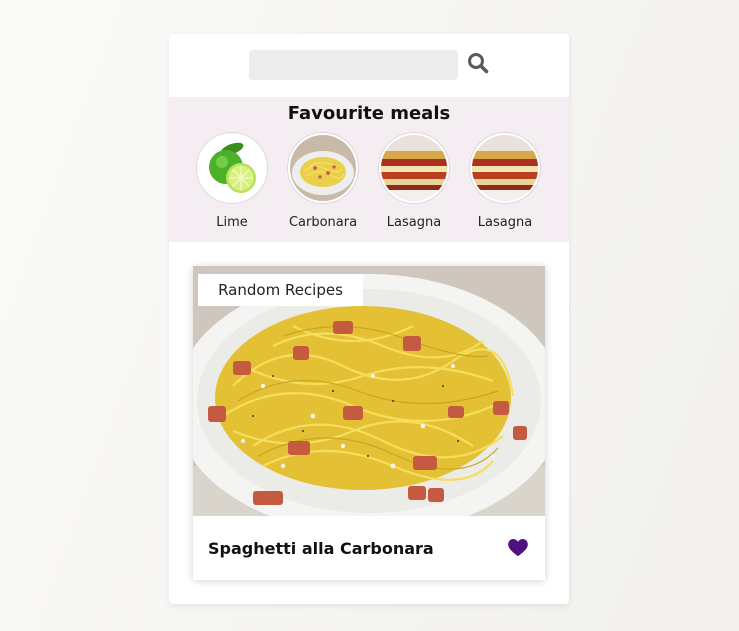 This screenshot has height=631, width=739. I want to click on random-recipes-tag: Random Recipes, so click(280, 290).